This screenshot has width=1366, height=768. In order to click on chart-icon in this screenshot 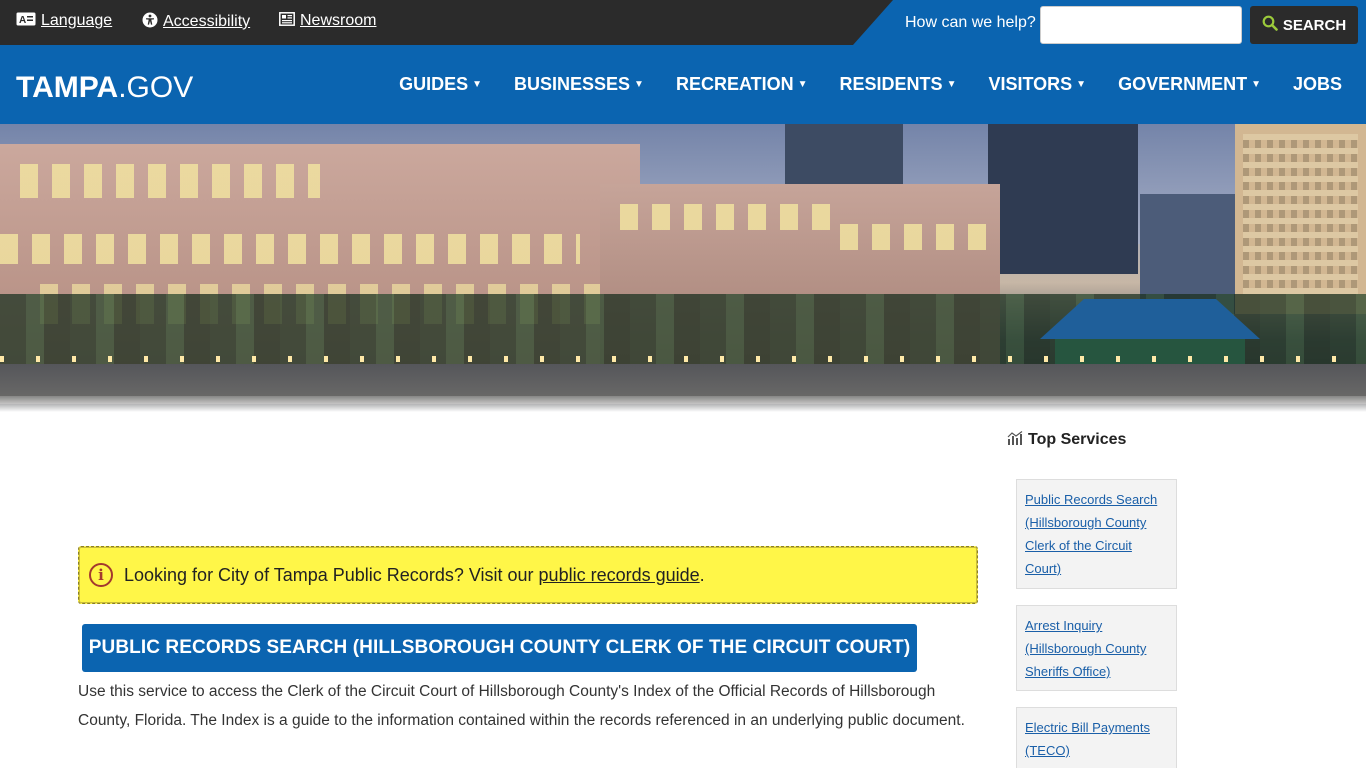, I will do `click(1015, 440)`.